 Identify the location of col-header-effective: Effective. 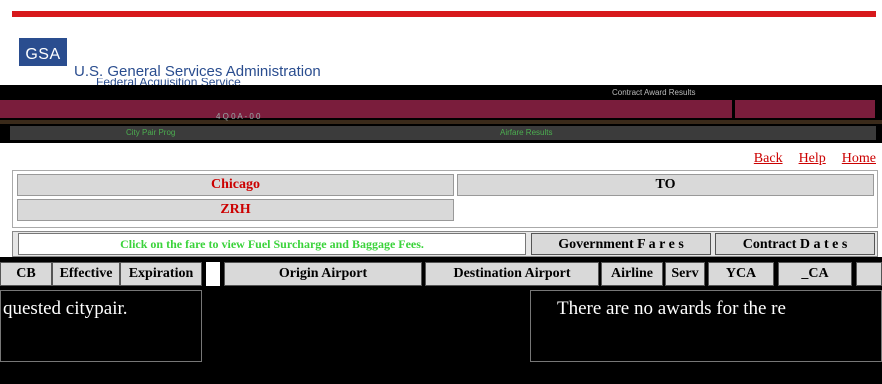
(86, 274).